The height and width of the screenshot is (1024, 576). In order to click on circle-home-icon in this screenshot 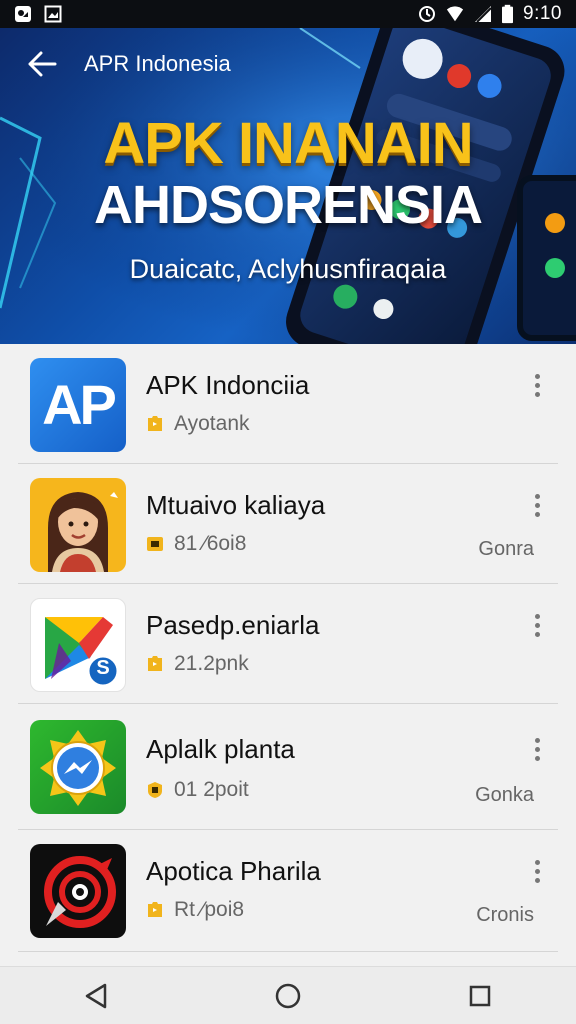, I will do `click(288, 995)`.